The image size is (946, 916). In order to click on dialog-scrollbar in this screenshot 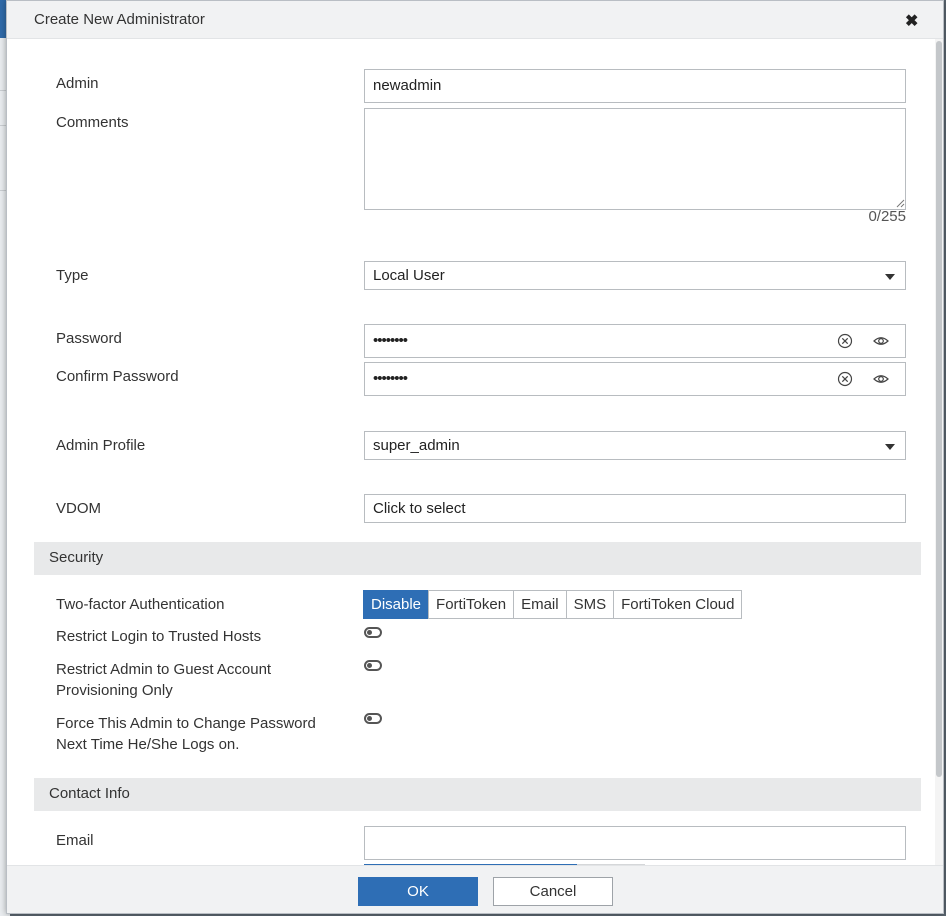, I will do `click(939, 452)`.